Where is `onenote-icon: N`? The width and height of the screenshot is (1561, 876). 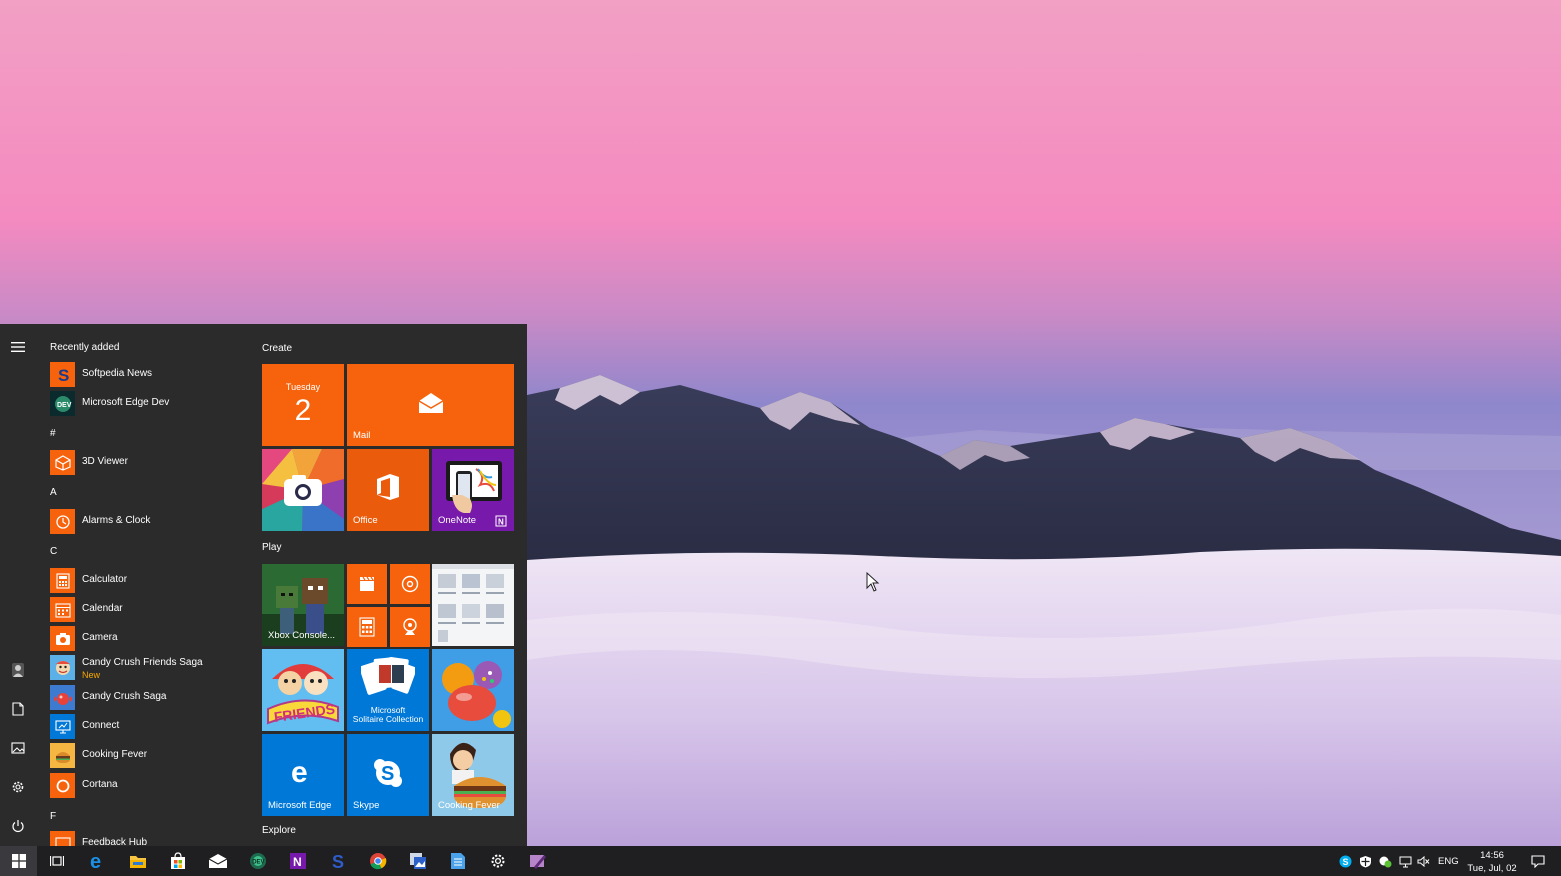
onenote-icon: N is located at coordinates (298, 861).